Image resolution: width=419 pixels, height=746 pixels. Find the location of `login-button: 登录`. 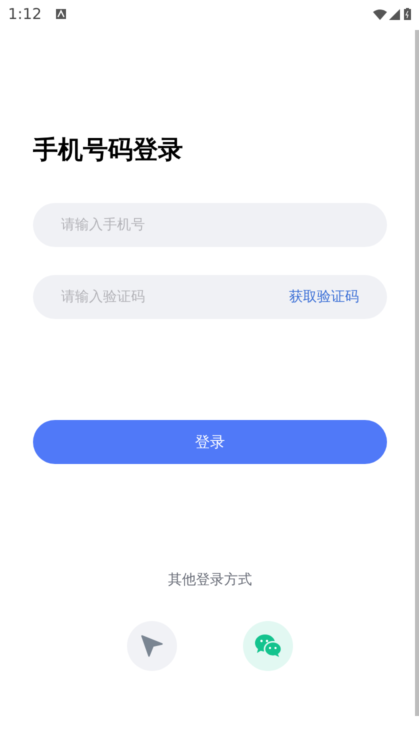

login-button: 登录 is located at coordinates (210, 442).